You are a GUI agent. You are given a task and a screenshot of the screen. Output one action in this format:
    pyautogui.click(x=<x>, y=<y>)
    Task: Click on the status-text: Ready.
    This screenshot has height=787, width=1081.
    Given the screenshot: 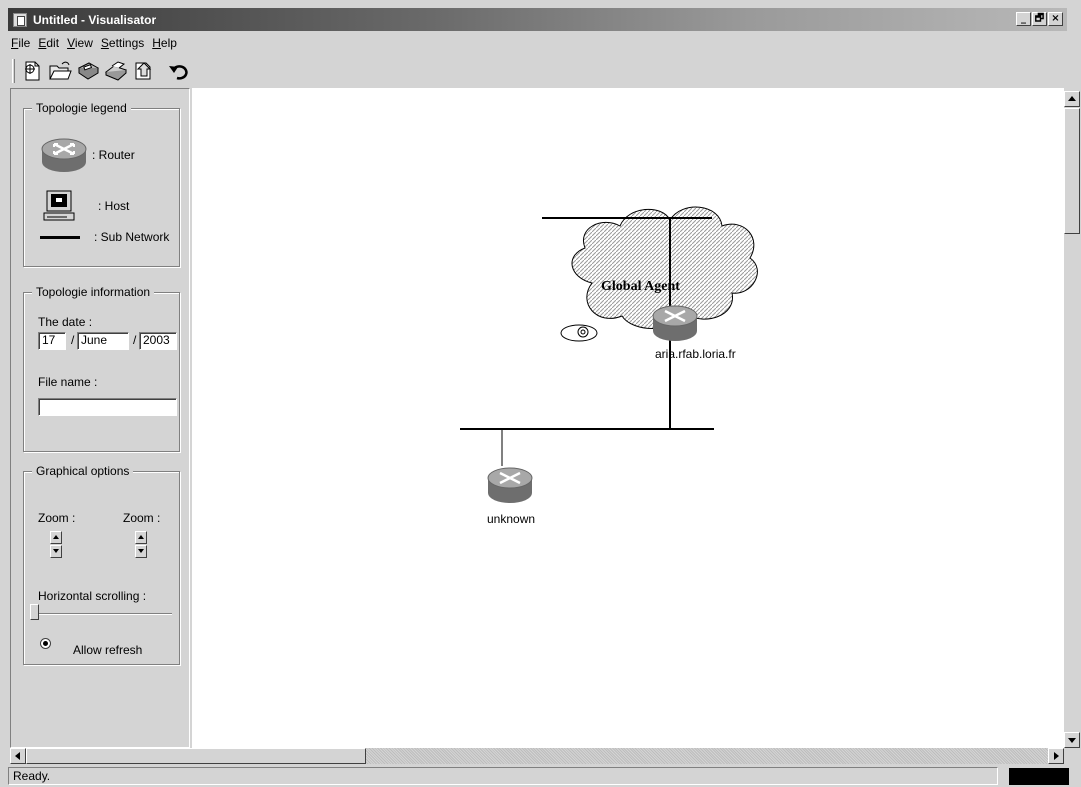 What is the action you would take?
    pyautogui.click(x=503, y=776)
    